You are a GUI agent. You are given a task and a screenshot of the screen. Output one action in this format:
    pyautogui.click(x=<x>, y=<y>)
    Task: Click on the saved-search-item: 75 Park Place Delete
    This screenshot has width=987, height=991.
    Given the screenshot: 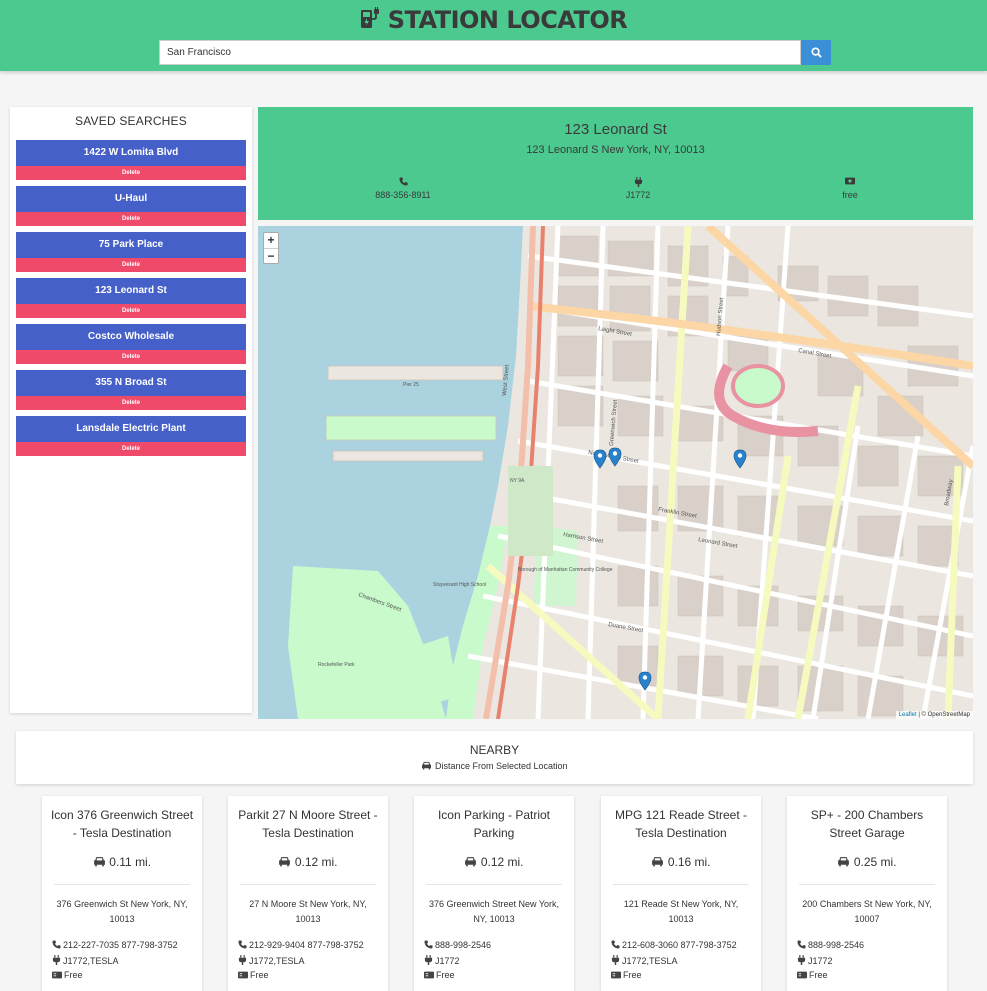 What is the action you would take?
    pyautogui.click(x=131, y=252)
    